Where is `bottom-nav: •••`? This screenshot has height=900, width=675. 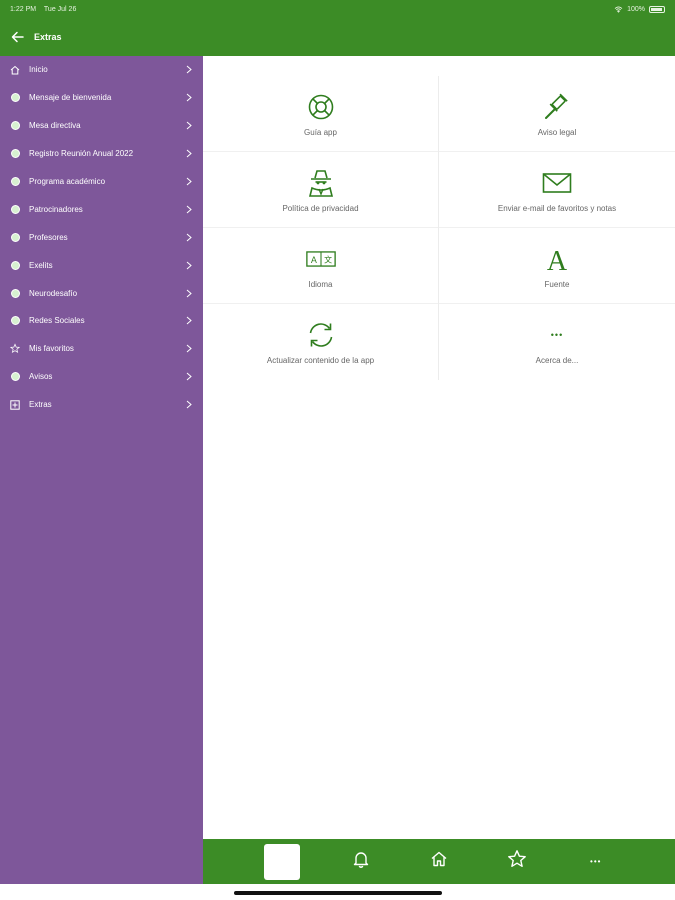 bottom-nav: ••• is located at coordinates (439, 861).